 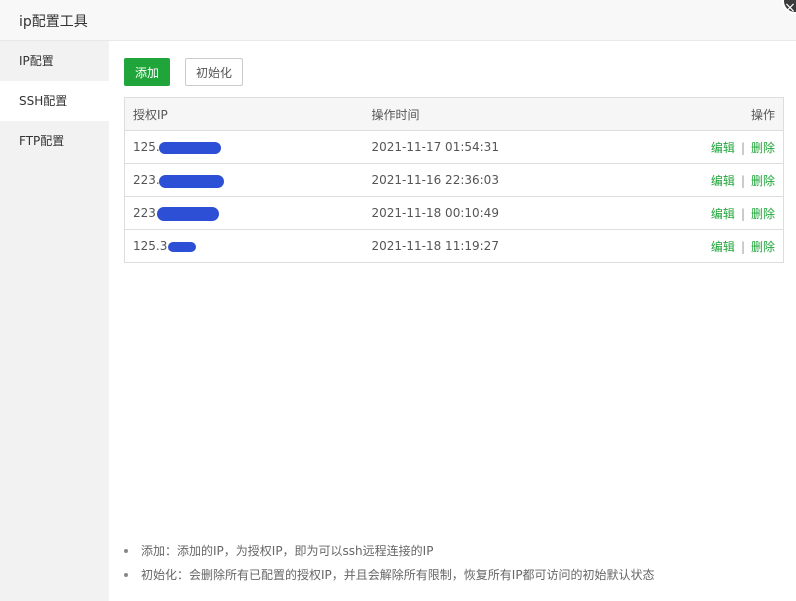 What do you see at coordinates (244, 180) in the screenshot?
I see `ip-cell: 223.` at bounding box center [244, 180].